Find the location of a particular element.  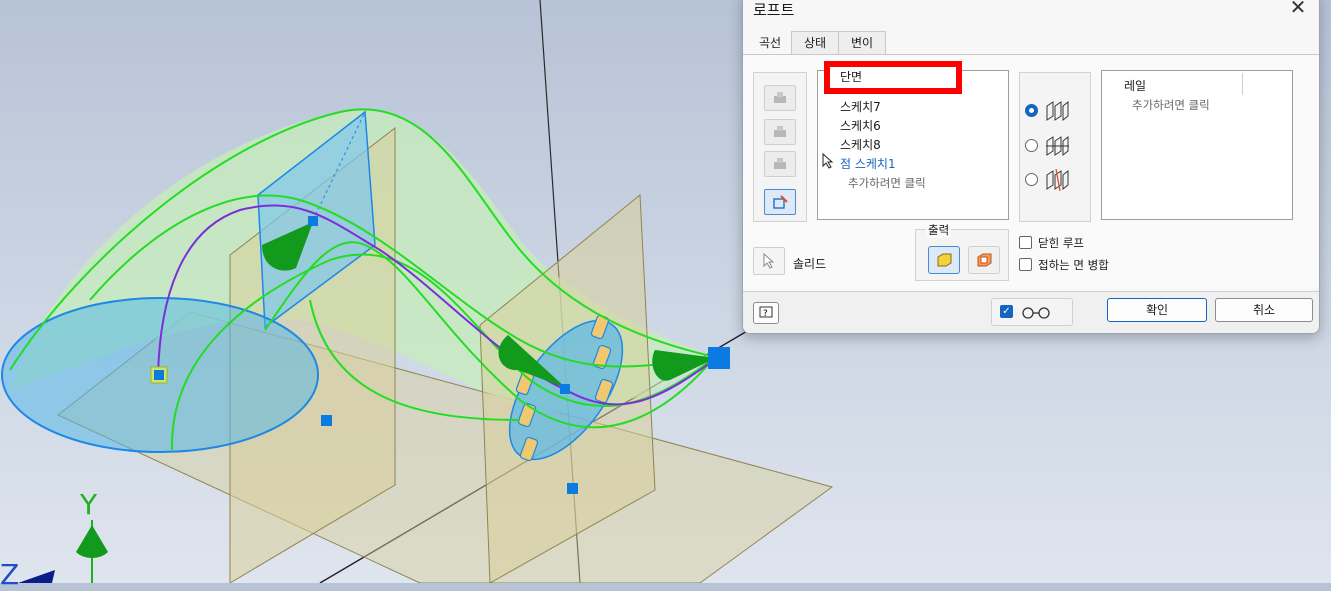

output-surface-button is located at coordinates (984, 260).